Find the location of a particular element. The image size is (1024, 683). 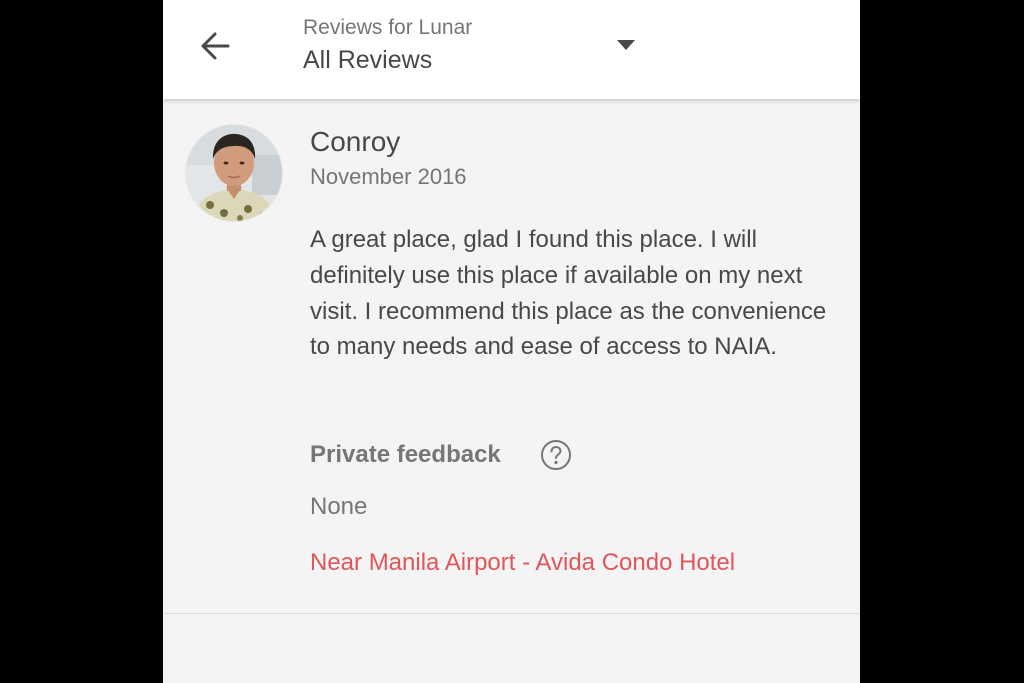

reviewer-name: Conroy is located at coordinates (355, 141).